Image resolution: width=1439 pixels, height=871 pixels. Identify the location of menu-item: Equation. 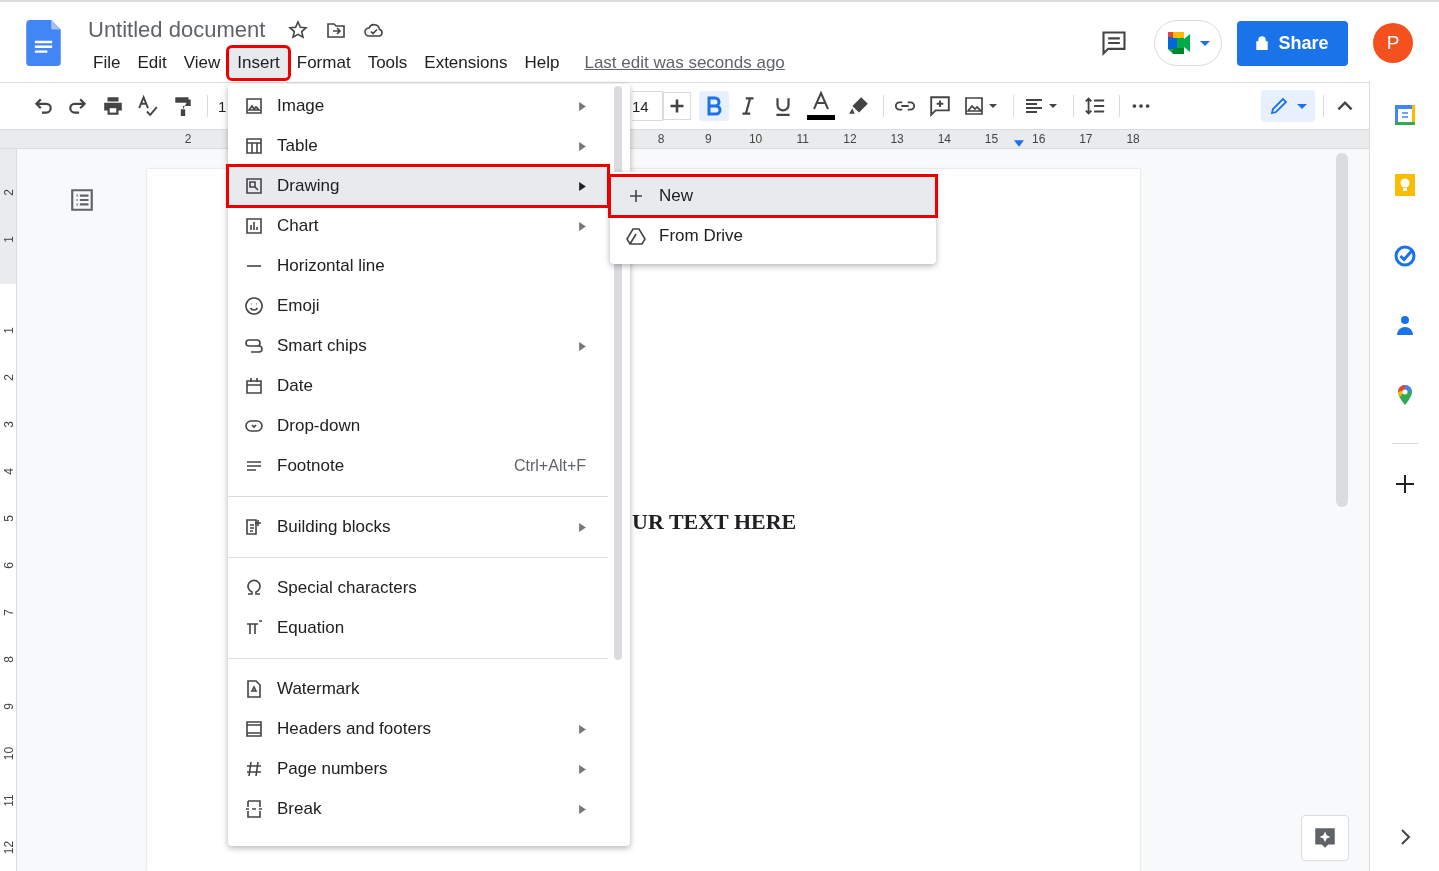
(418, 628).